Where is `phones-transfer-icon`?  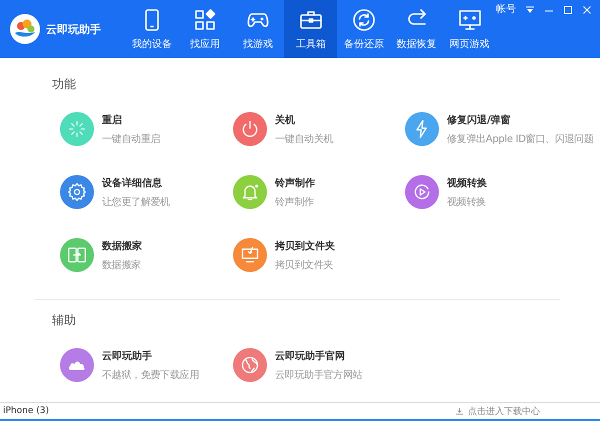
phones-transfer-icon is located at coordinates (77, 255).